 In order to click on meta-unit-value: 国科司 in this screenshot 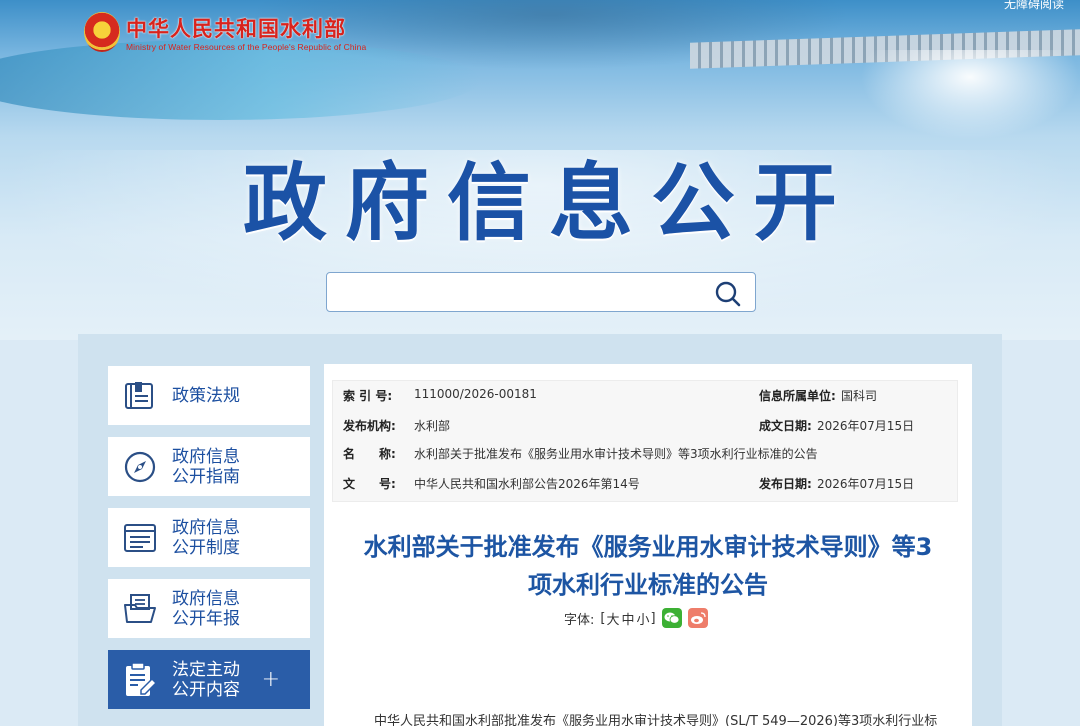, I will do `click(859, 396)`.